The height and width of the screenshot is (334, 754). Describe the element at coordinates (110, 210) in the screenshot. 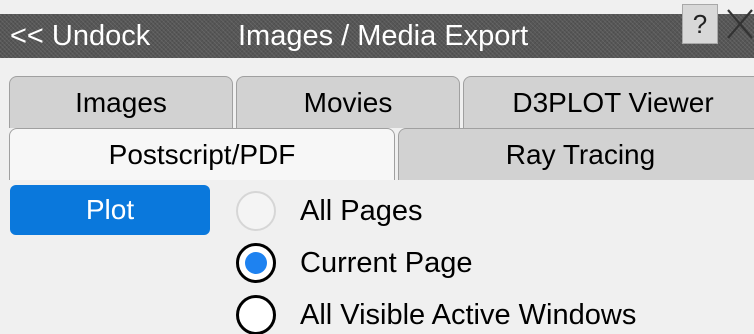

I see `plot-button: Plot` at that location.